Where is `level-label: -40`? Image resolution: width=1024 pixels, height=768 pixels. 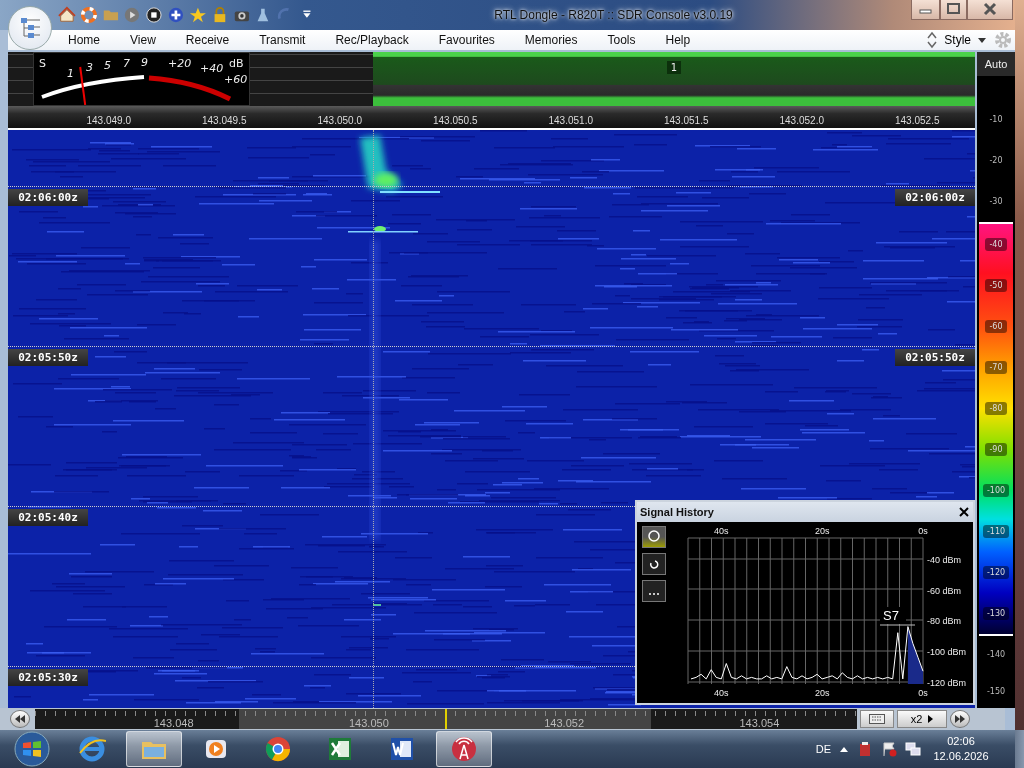
level-label: -40 is located at coordinates (996, 244).